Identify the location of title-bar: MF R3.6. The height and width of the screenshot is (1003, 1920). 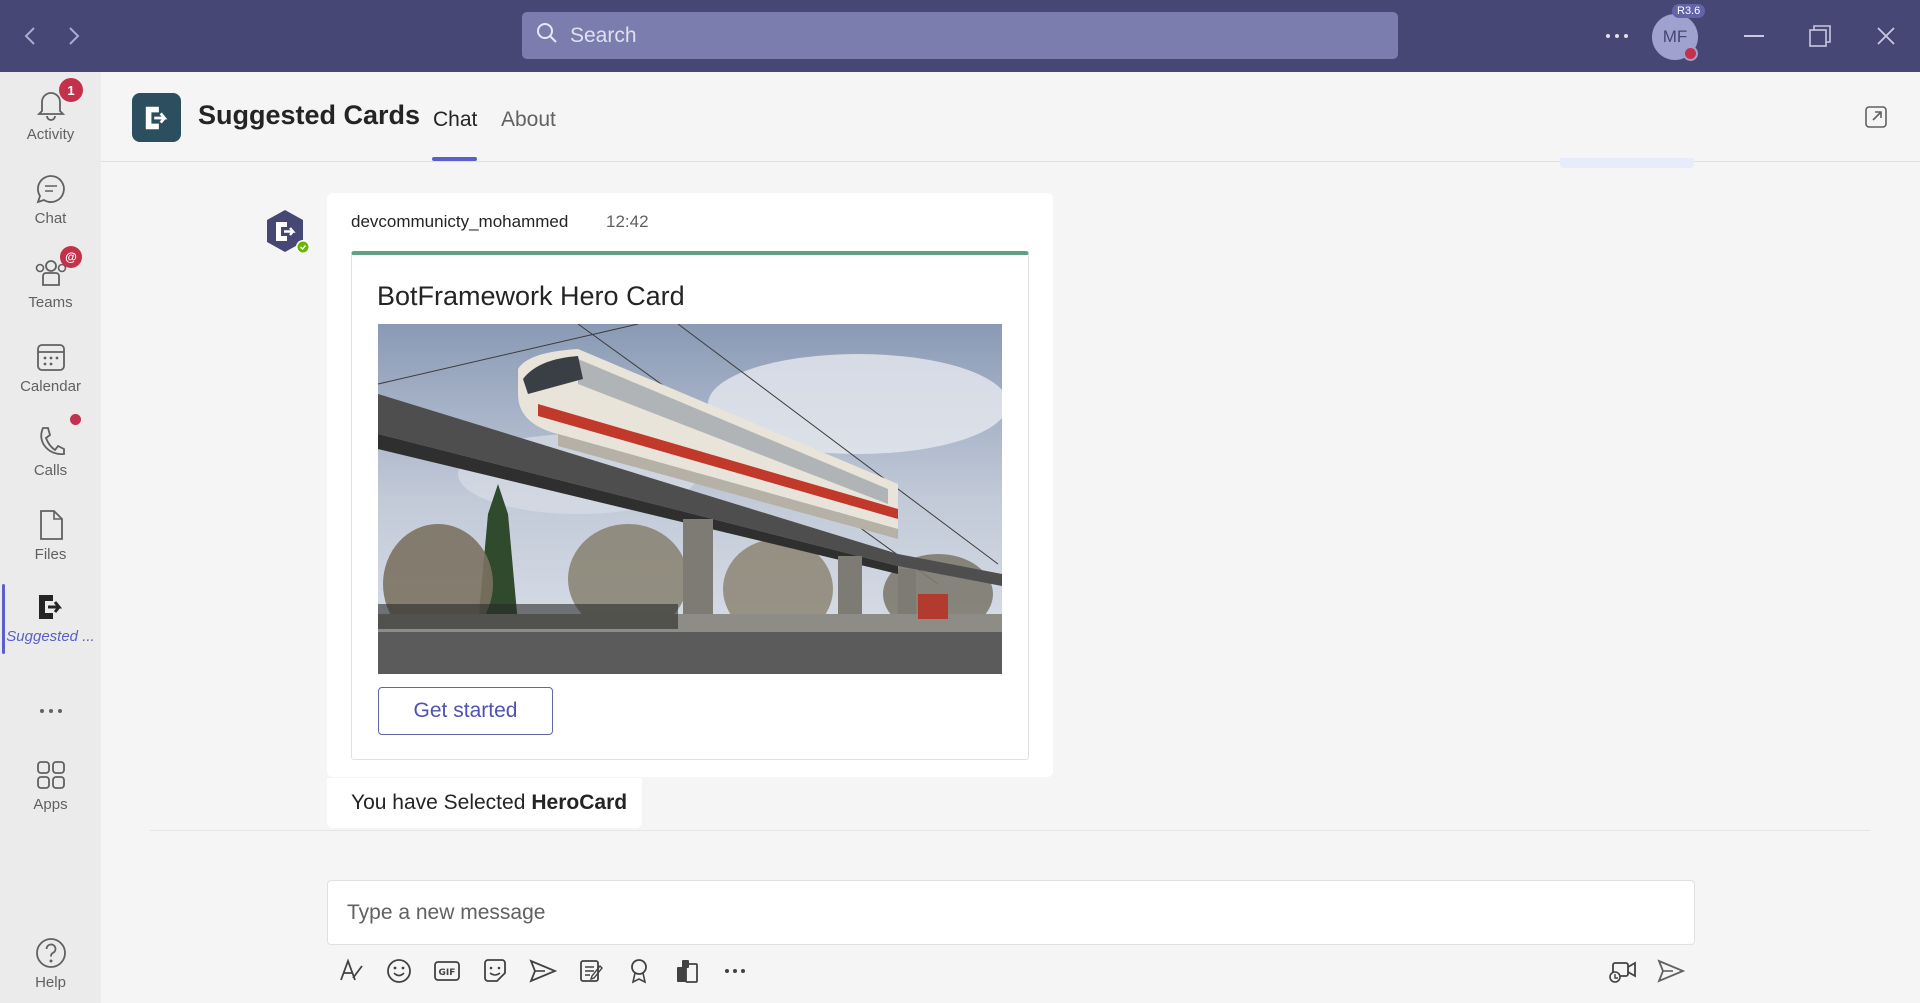
(960, 36).